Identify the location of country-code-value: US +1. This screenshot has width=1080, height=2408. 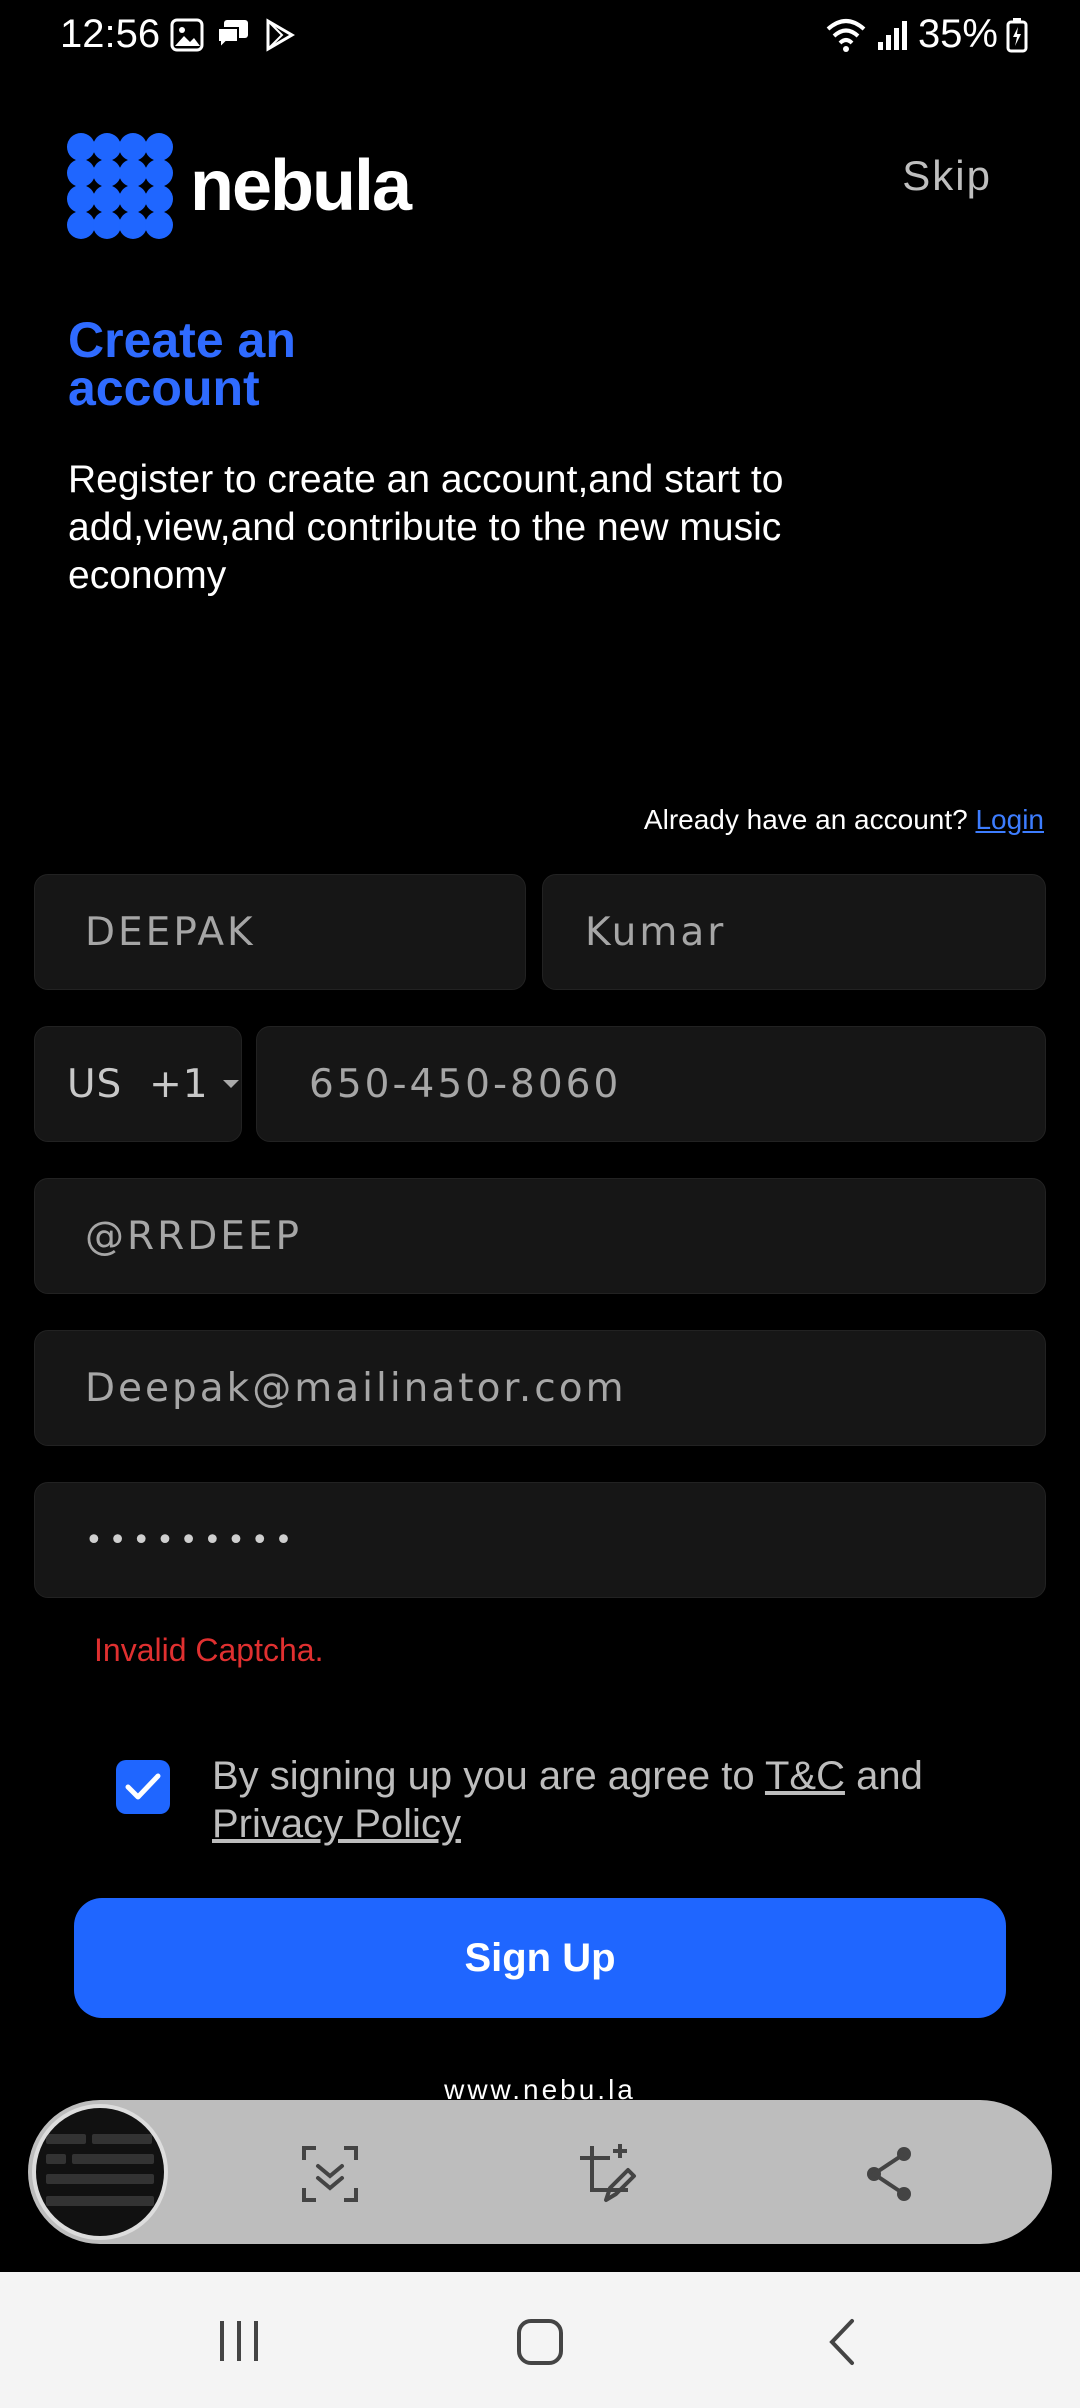
(138, 1084).